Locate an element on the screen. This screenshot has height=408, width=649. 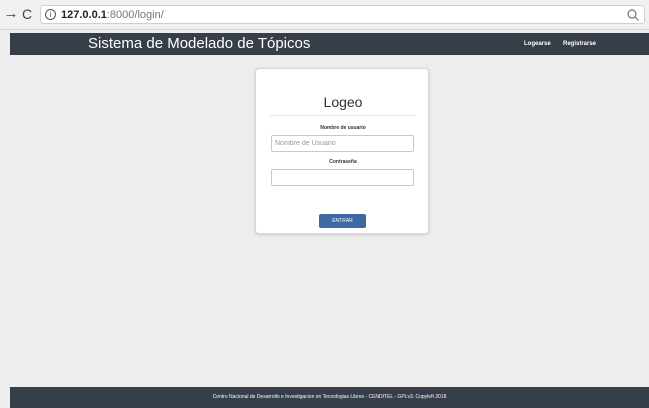
url-path: :8000/login/ is located at coordinates (135, 15).